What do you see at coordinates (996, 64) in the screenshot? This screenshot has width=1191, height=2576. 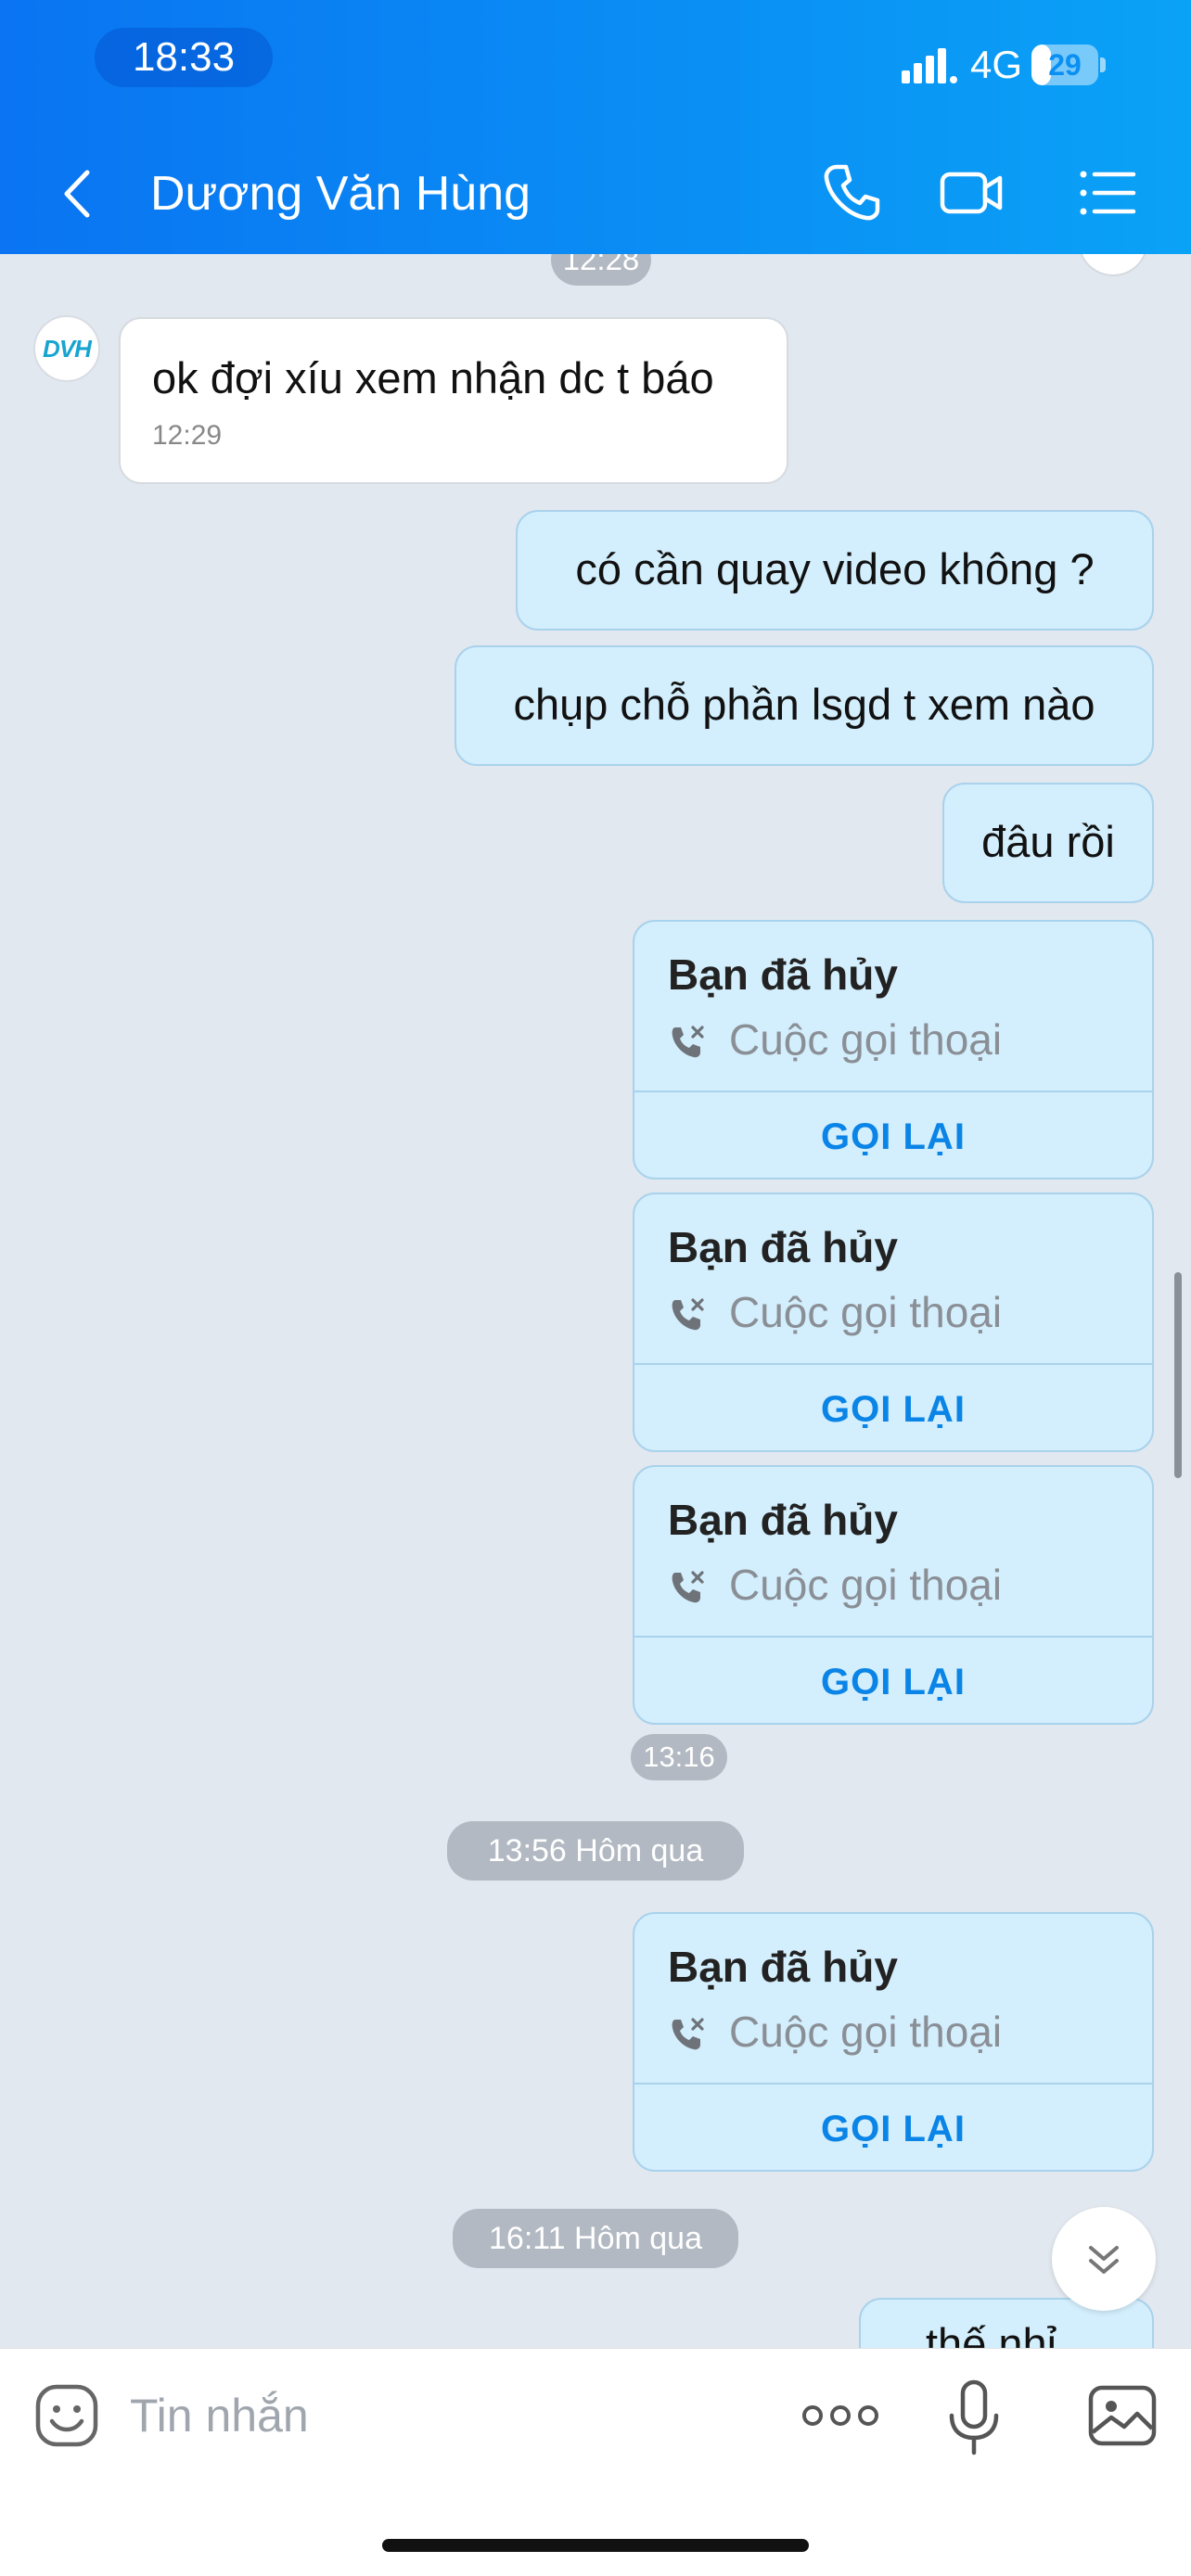 I see `network-type: 4G` at bounding box center [996, 64].